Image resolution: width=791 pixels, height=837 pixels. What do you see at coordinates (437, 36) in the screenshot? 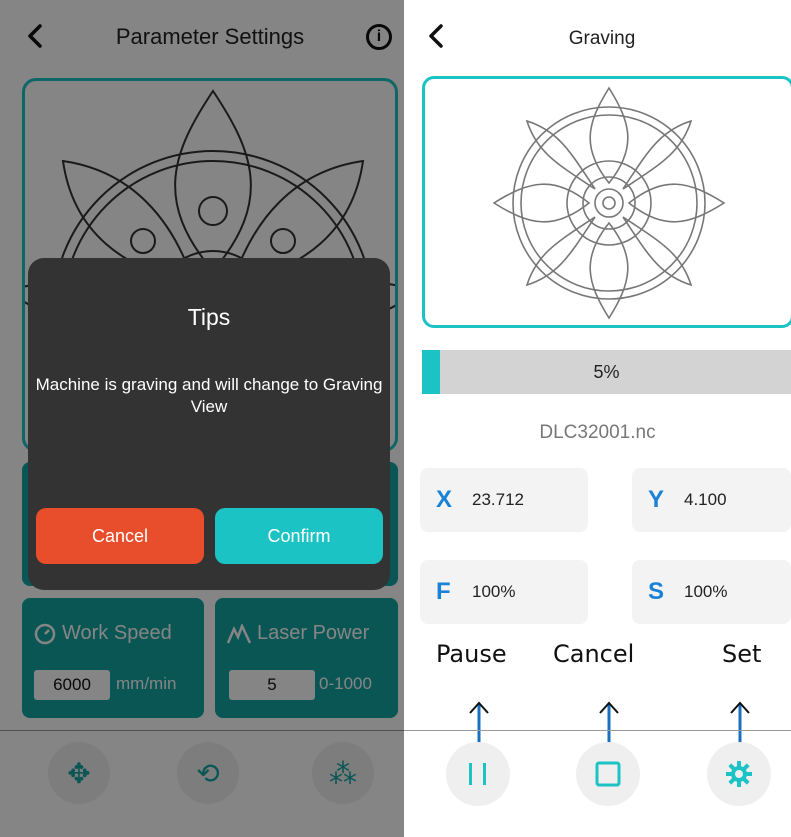
I see `chevron-left-icon` at bounding box center [437, 36].